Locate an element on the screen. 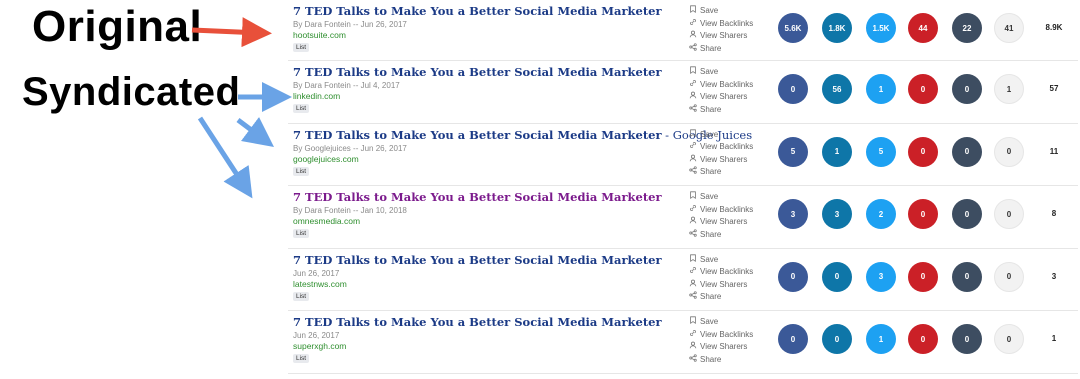  arrow-original is located at coordinates (231, 32).